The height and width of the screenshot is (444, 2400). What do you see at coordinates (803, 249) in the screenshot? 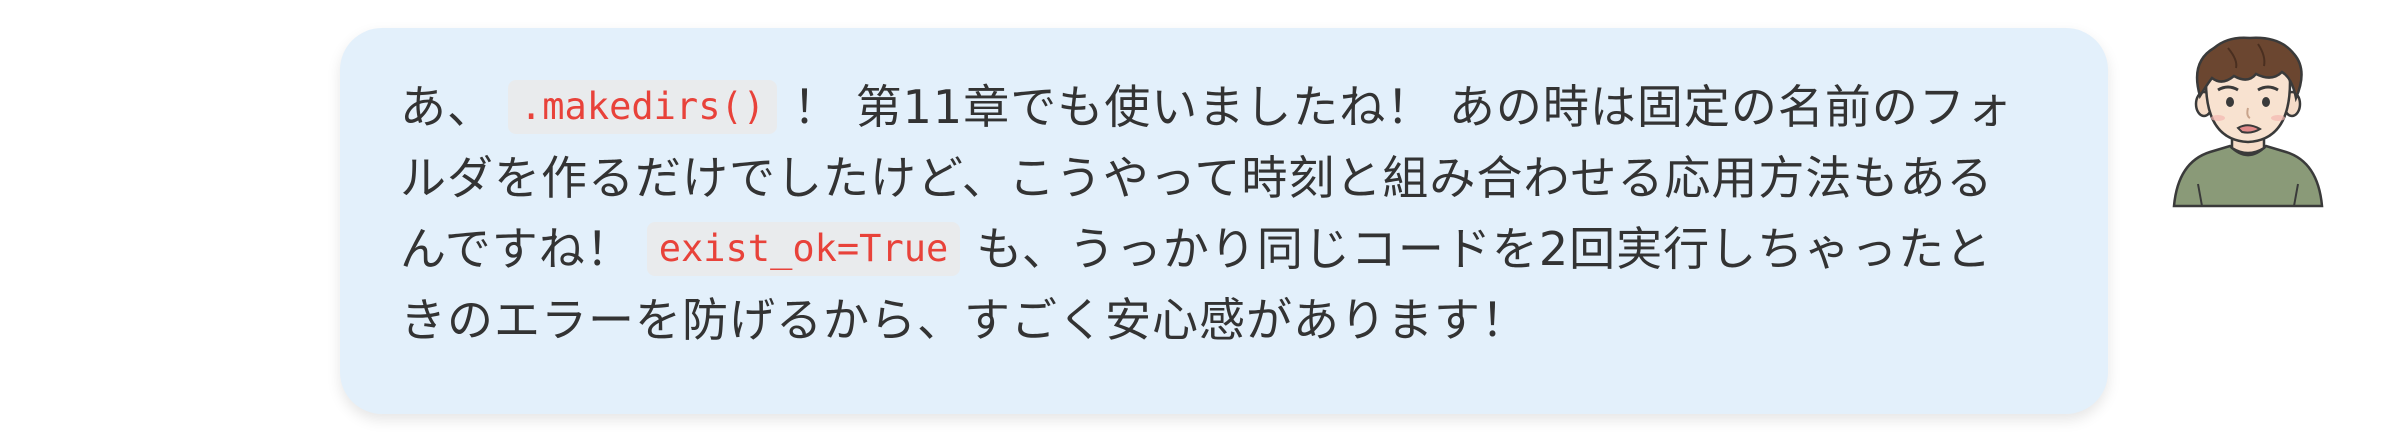
I see `inline-code-exist-ok: exist_ok=True` at bounding box center [803, 249].